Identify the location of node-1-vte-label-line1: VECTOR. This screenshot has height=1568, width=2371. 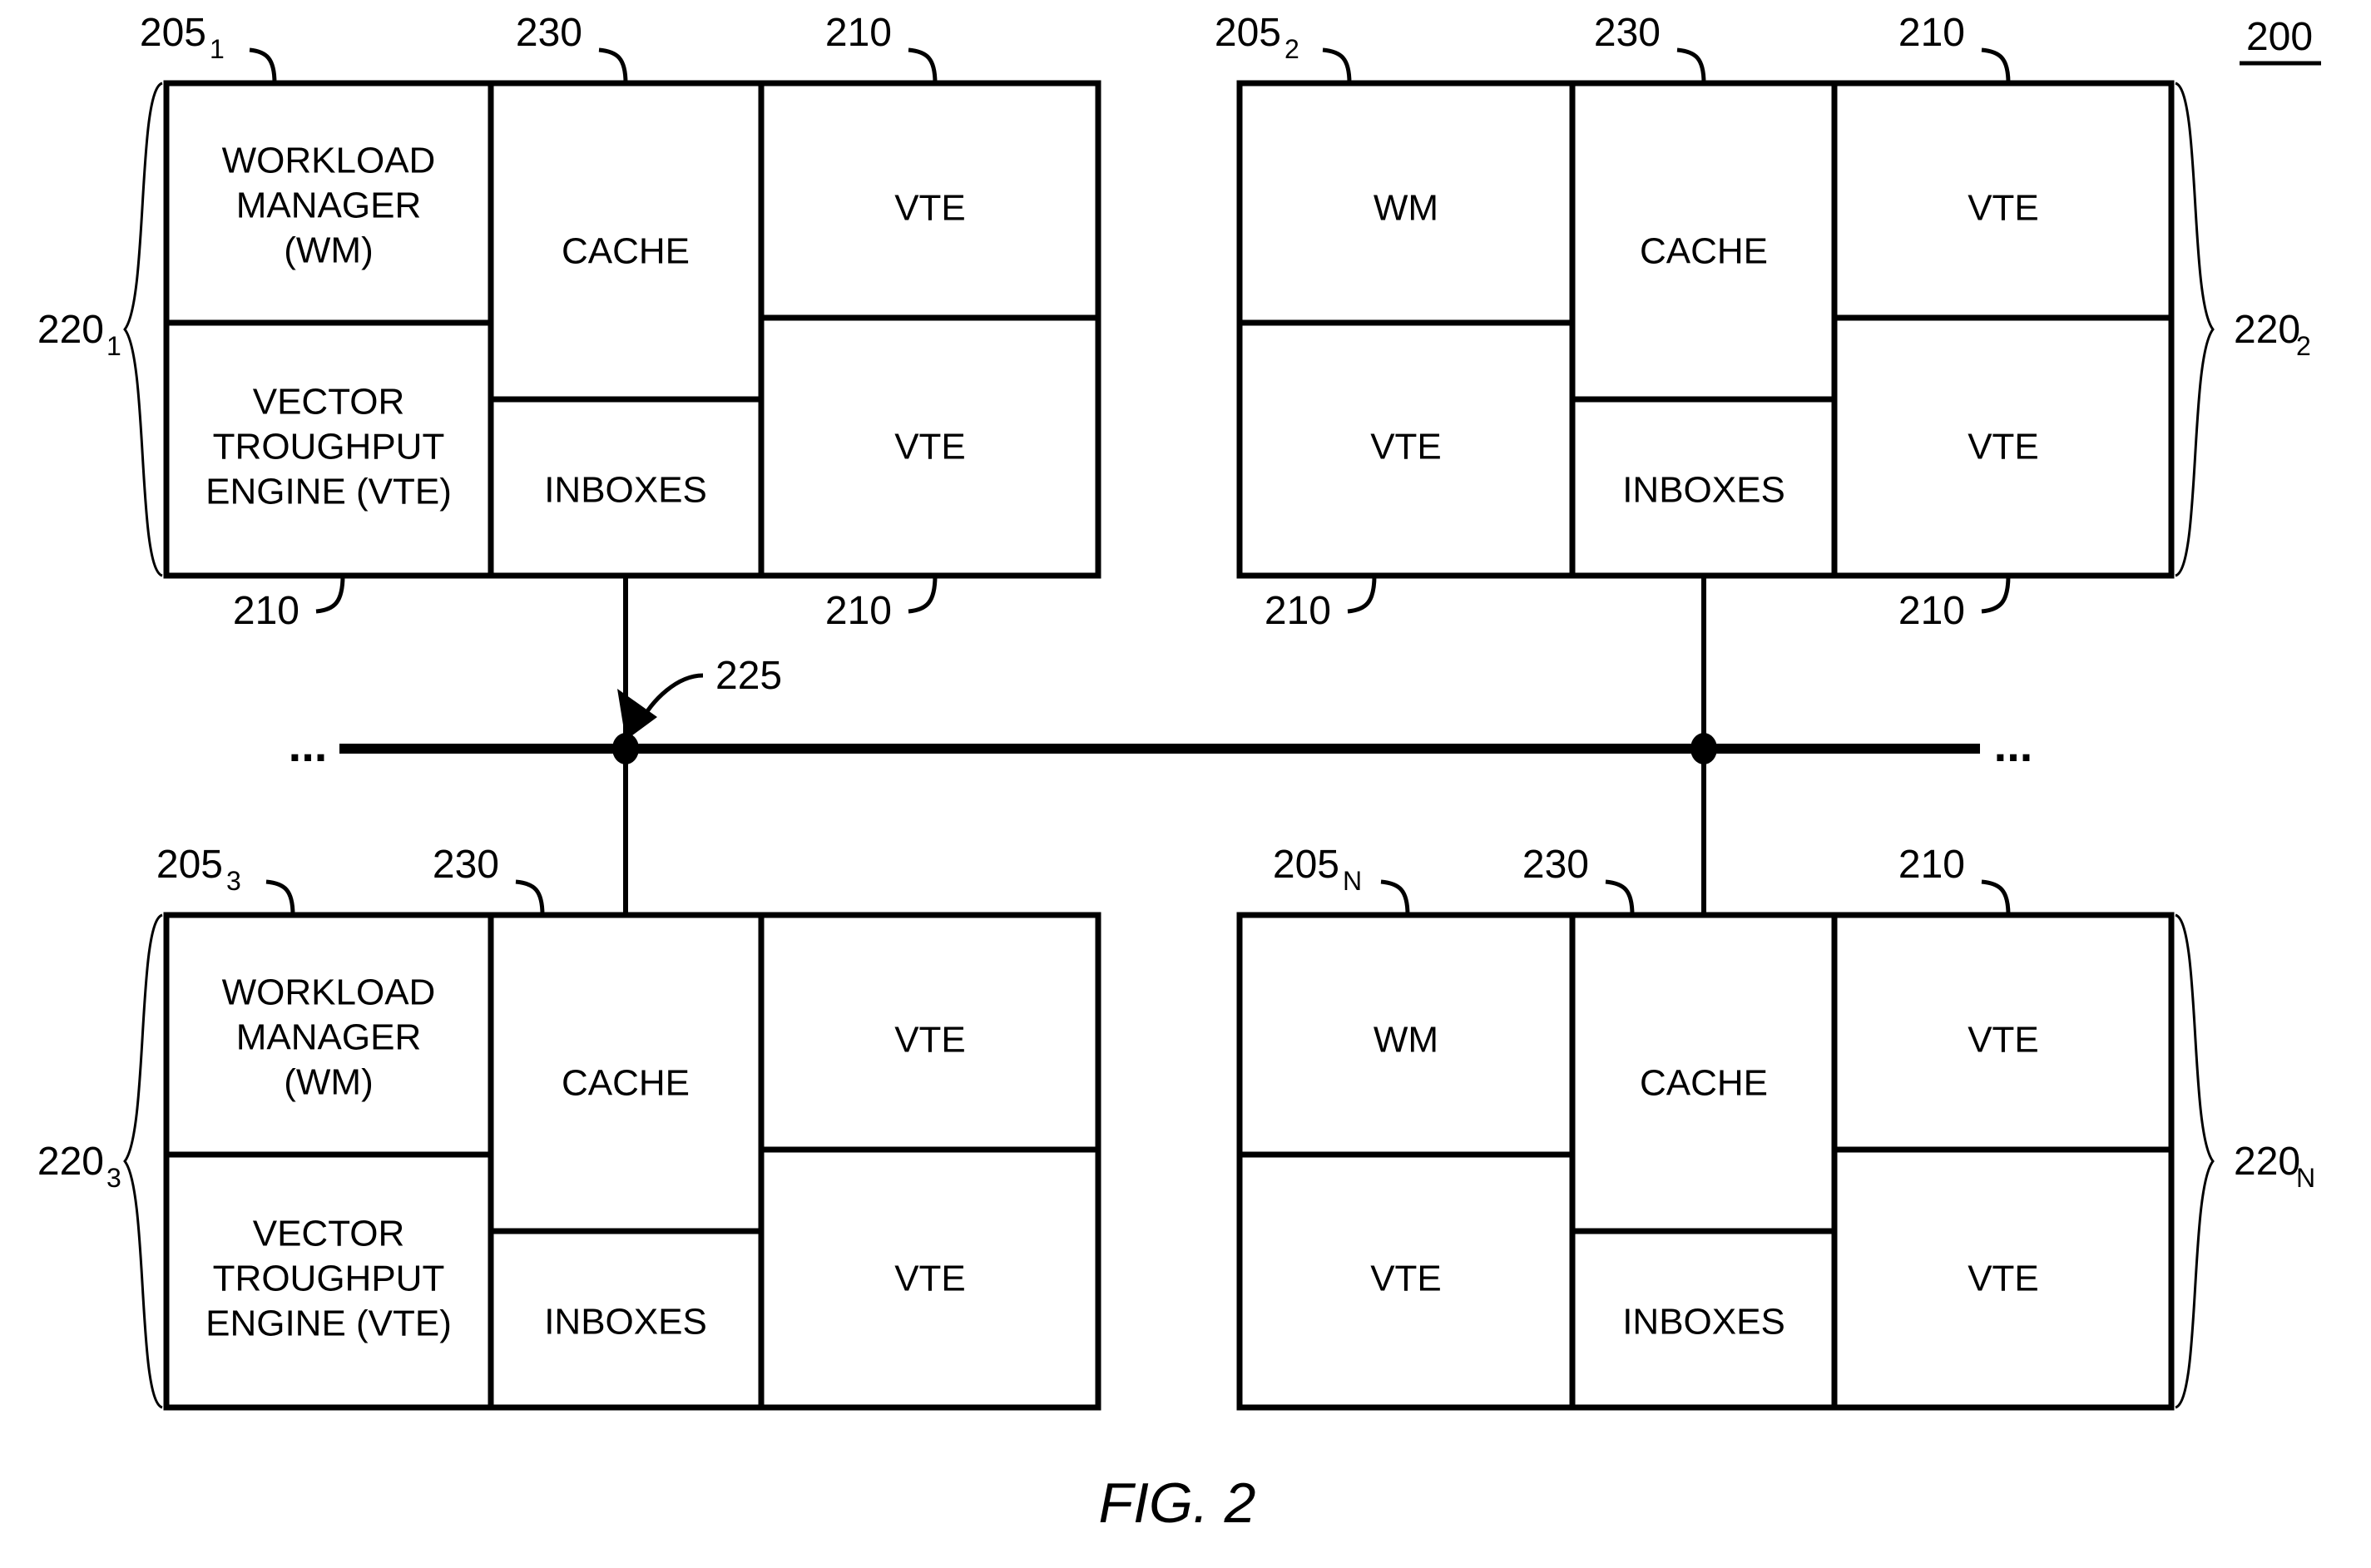
(329, 402).